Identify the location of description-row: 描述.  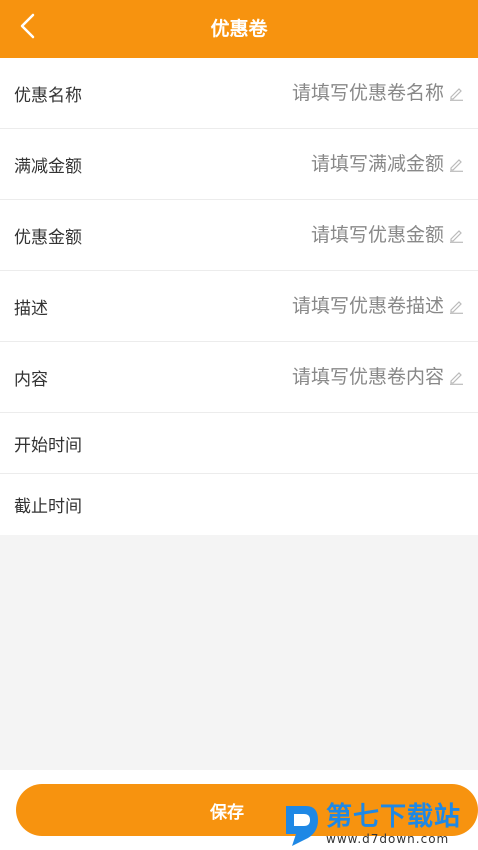
(239, 306).